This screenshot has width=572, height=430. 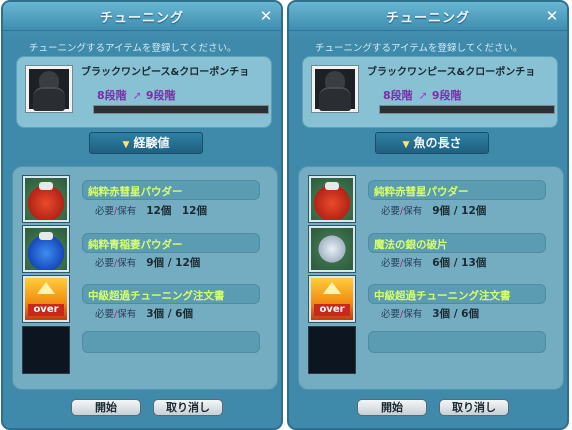 I want to click on material-requirement: 必要/保有 6個 / 13個, so click(x=434, y=263).